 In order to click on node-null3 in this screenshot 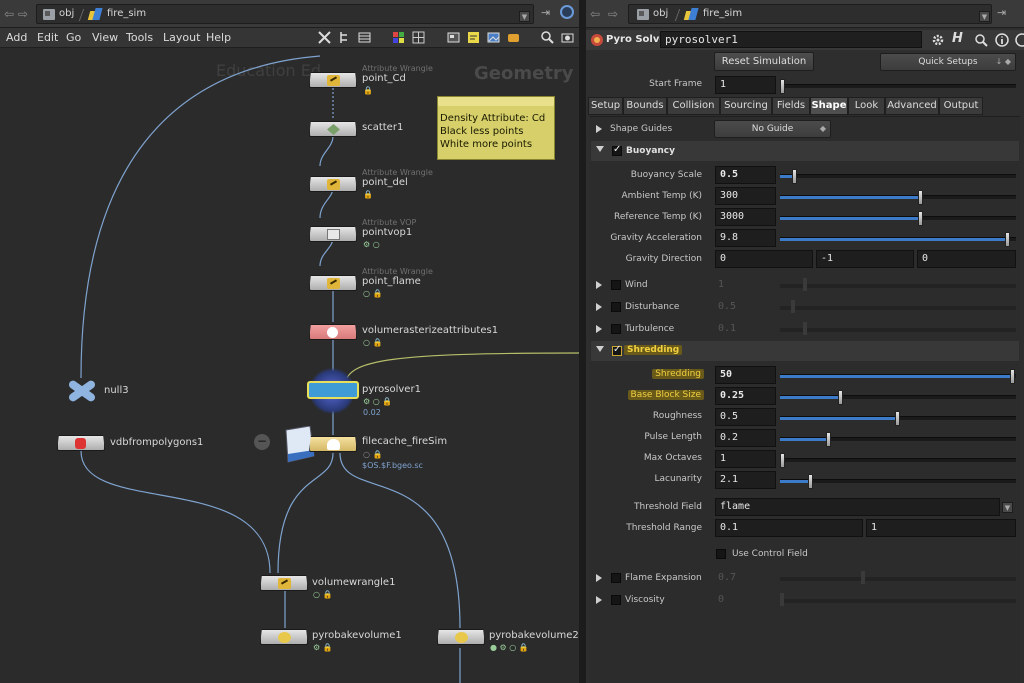, I will do `click(82, 391)`.